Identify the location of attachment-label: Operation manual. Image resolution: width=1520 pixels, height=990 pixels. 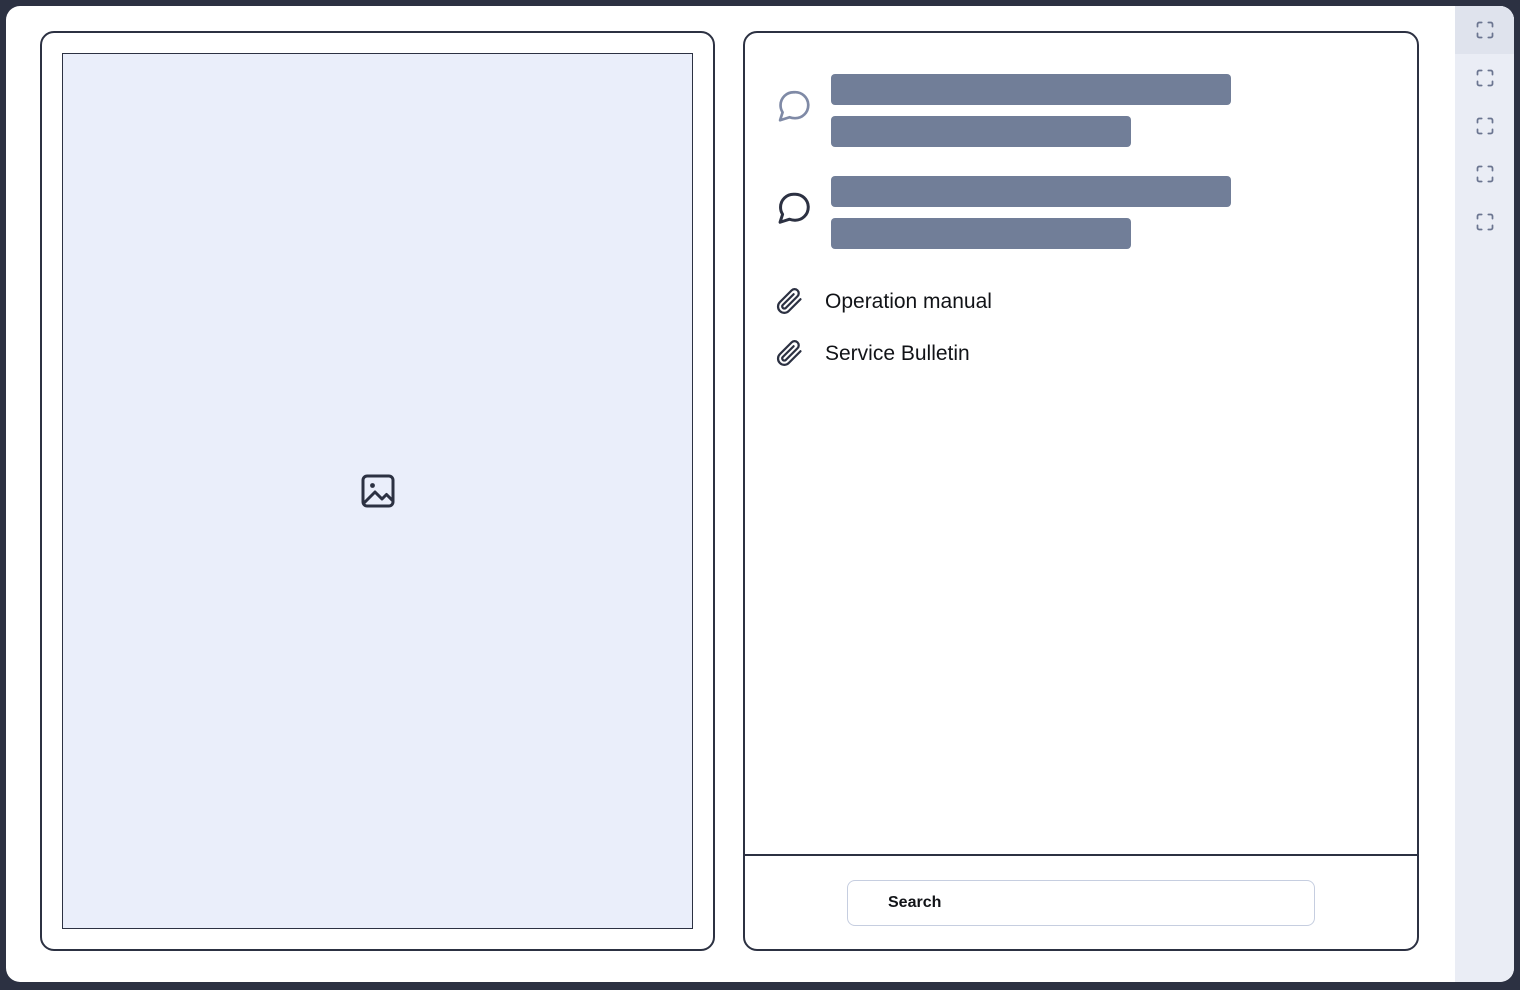
(908, 301).